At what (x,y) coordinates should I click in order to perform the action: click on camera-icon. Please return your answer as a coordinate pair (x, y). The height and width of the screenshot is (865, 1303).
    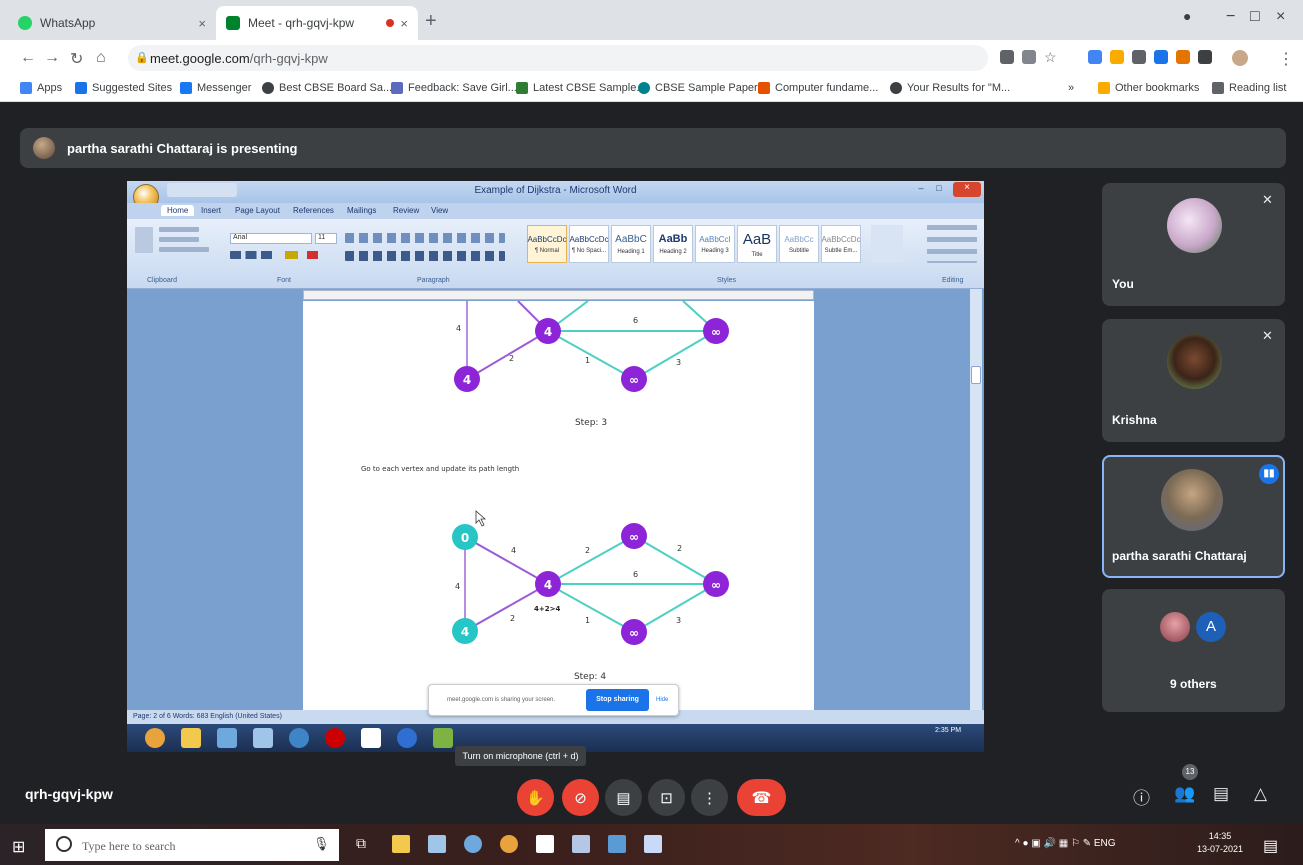
    Looking at the image, I should click on (1007, 57).